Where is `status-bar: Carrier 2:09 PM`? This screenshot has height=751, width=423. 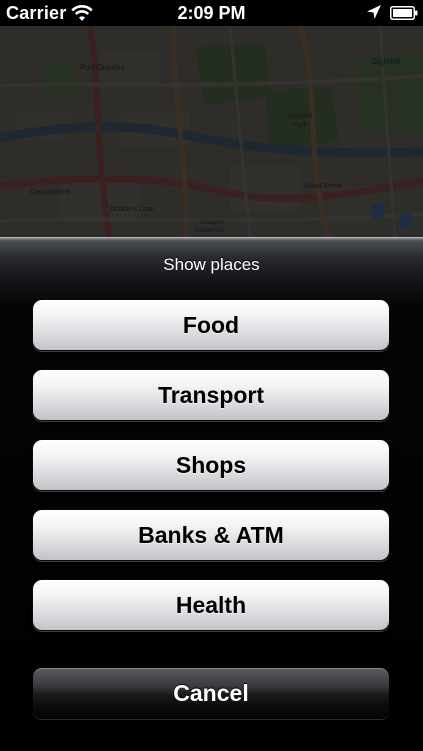 status-bar: Carrier 2:09 PM is located at coordinates (211, 13).